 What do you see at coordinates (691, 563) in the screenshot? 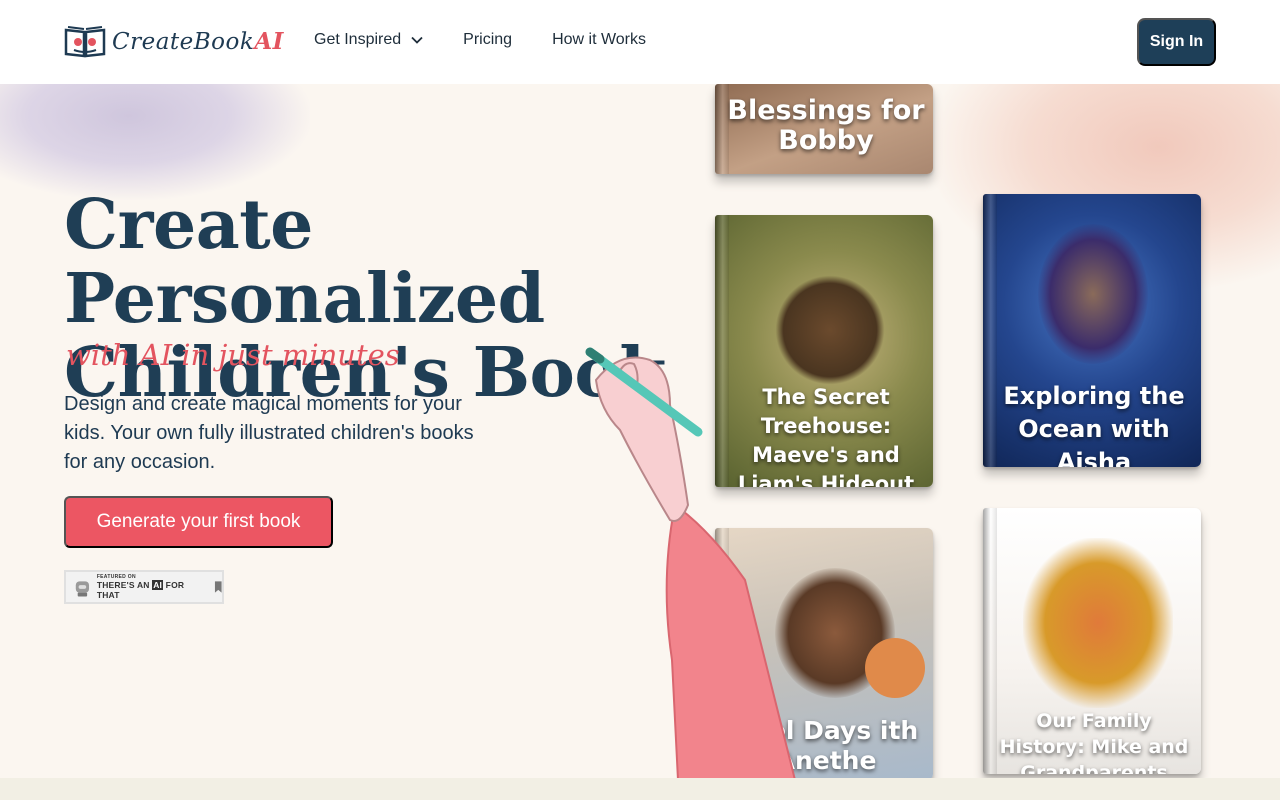
I see `arm-with-pen-illustration` at bounding box center [691, 563].